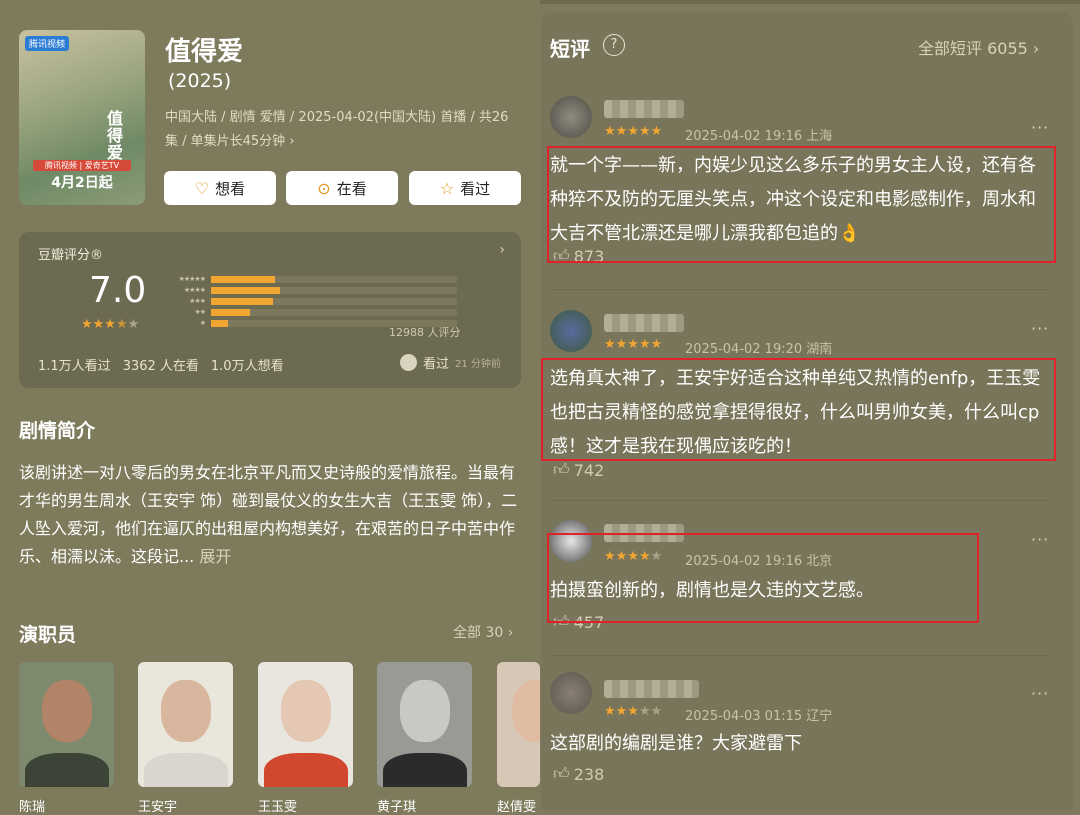  I want to click on friend-activity: 看过 21 分钟前, so click(450, 362).